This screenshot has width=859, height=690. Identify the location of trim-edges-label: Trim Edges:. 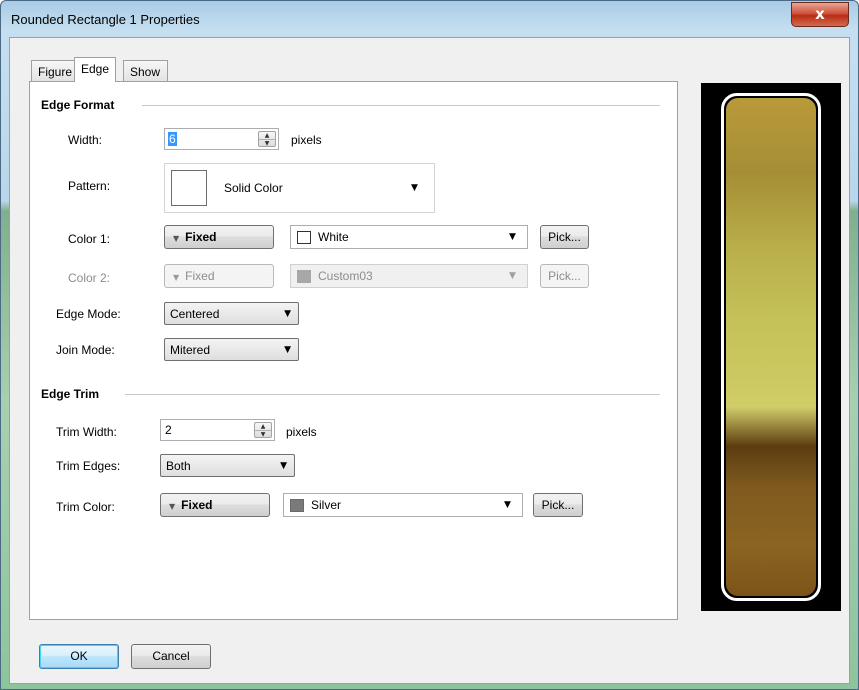
(88, 466).